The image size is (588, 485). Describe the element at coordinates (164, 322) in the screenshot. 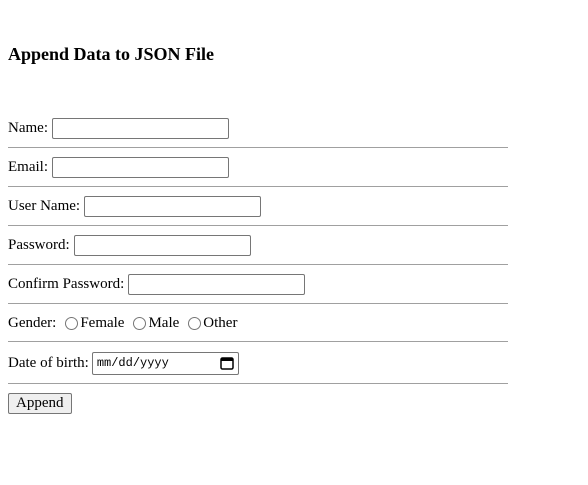

I see `male-label: Male` at that location.